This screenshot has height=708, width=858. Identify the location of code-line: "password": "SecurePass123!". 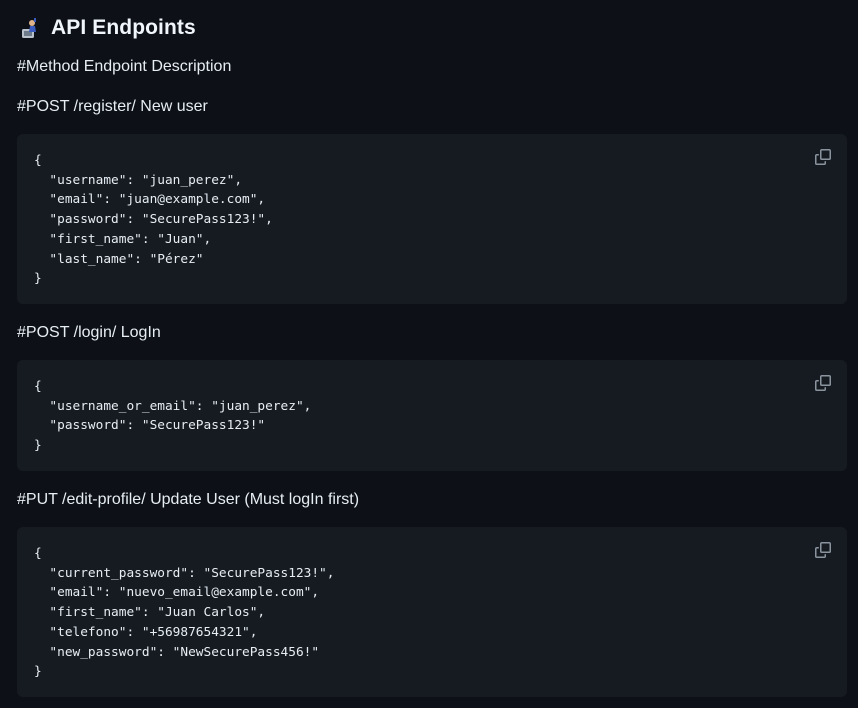
(150, 426).